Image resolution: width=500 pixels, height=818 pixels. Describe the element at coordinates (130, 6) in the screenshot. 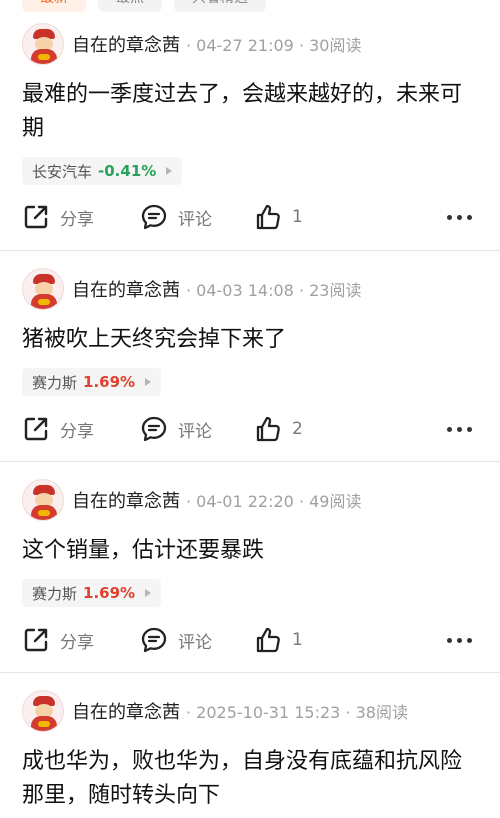

I see `chip-hot: 最热` at that location.